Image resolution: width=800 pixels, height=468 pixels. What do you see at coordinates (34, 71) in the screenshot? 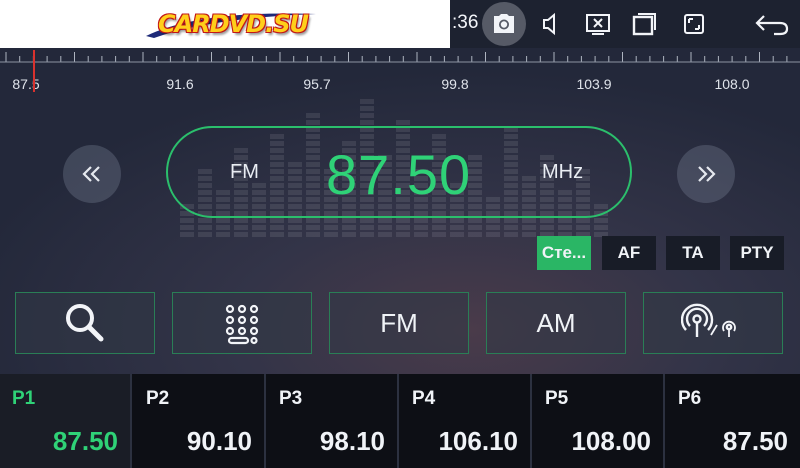
I see `tuning-marker` at bounding box center [34, 71].